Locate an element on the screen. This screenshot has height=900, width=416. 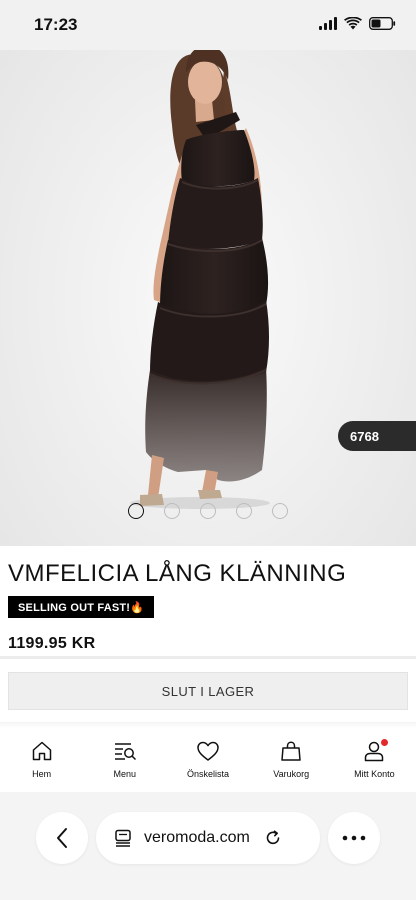
status-icons is located at coordinates (357, 23).